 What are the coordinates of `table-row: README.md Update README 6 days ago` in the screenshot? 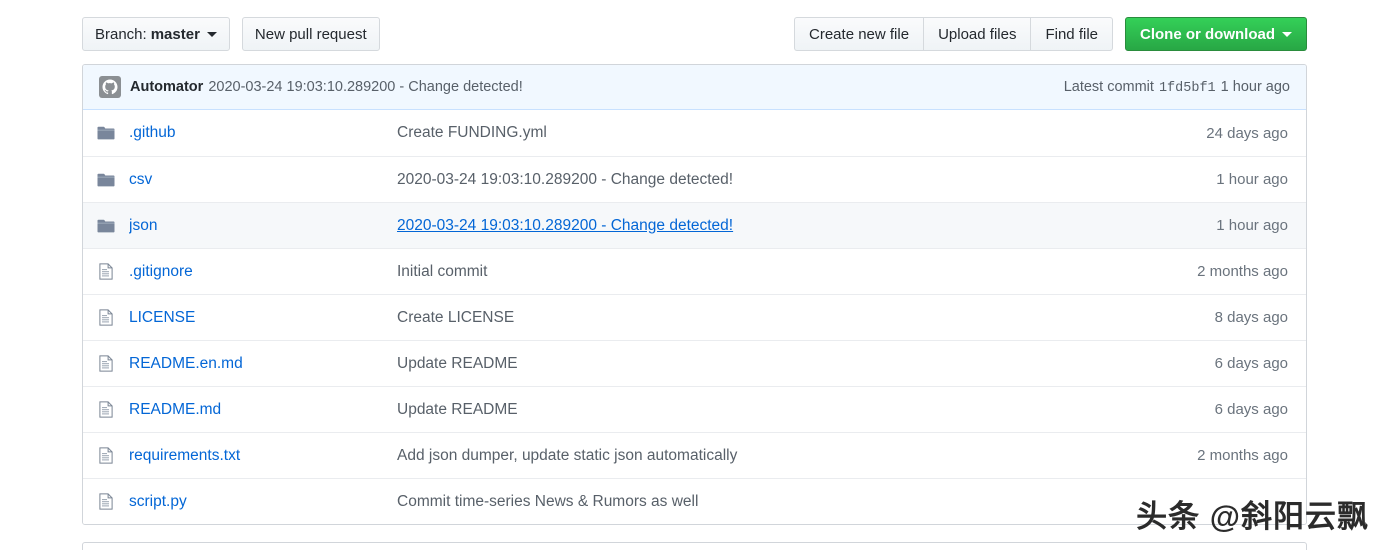 It's located at (694, 409).